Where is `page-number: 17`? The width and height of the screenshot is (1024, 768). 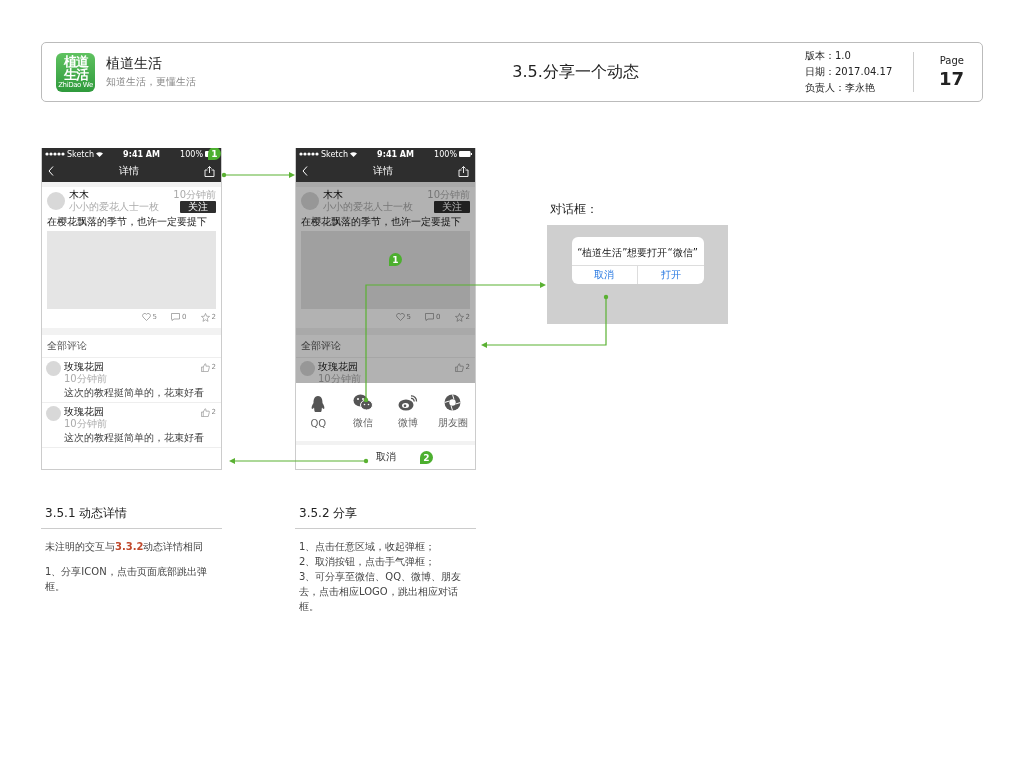 page-number: 17 is located at coordinates (951, 78).